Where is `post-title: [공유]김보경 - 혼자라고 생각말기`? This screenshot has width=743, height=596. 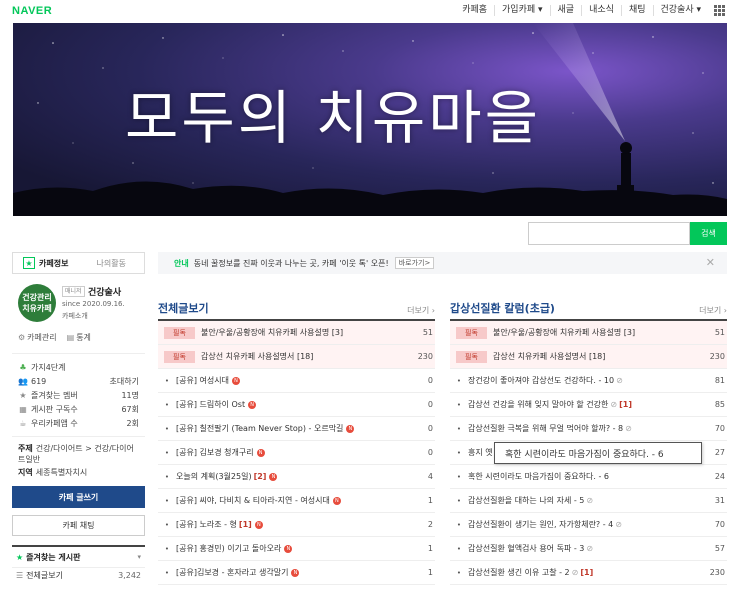 post-title: [공유]김보경 - 혼자라고 생각말기 is located at coordinates (232, 572).